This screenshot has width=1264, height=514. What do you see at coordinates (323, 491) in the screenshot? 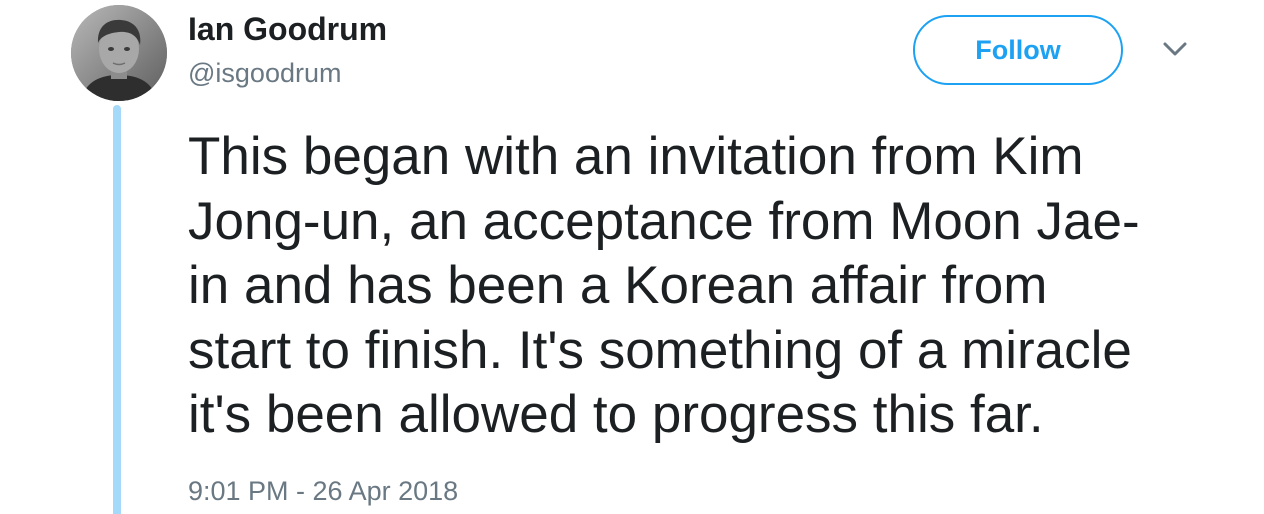
I see `tweet-timestamp: 9:01 PM - 26 Apr 2018` at bounding box center [323, 491].